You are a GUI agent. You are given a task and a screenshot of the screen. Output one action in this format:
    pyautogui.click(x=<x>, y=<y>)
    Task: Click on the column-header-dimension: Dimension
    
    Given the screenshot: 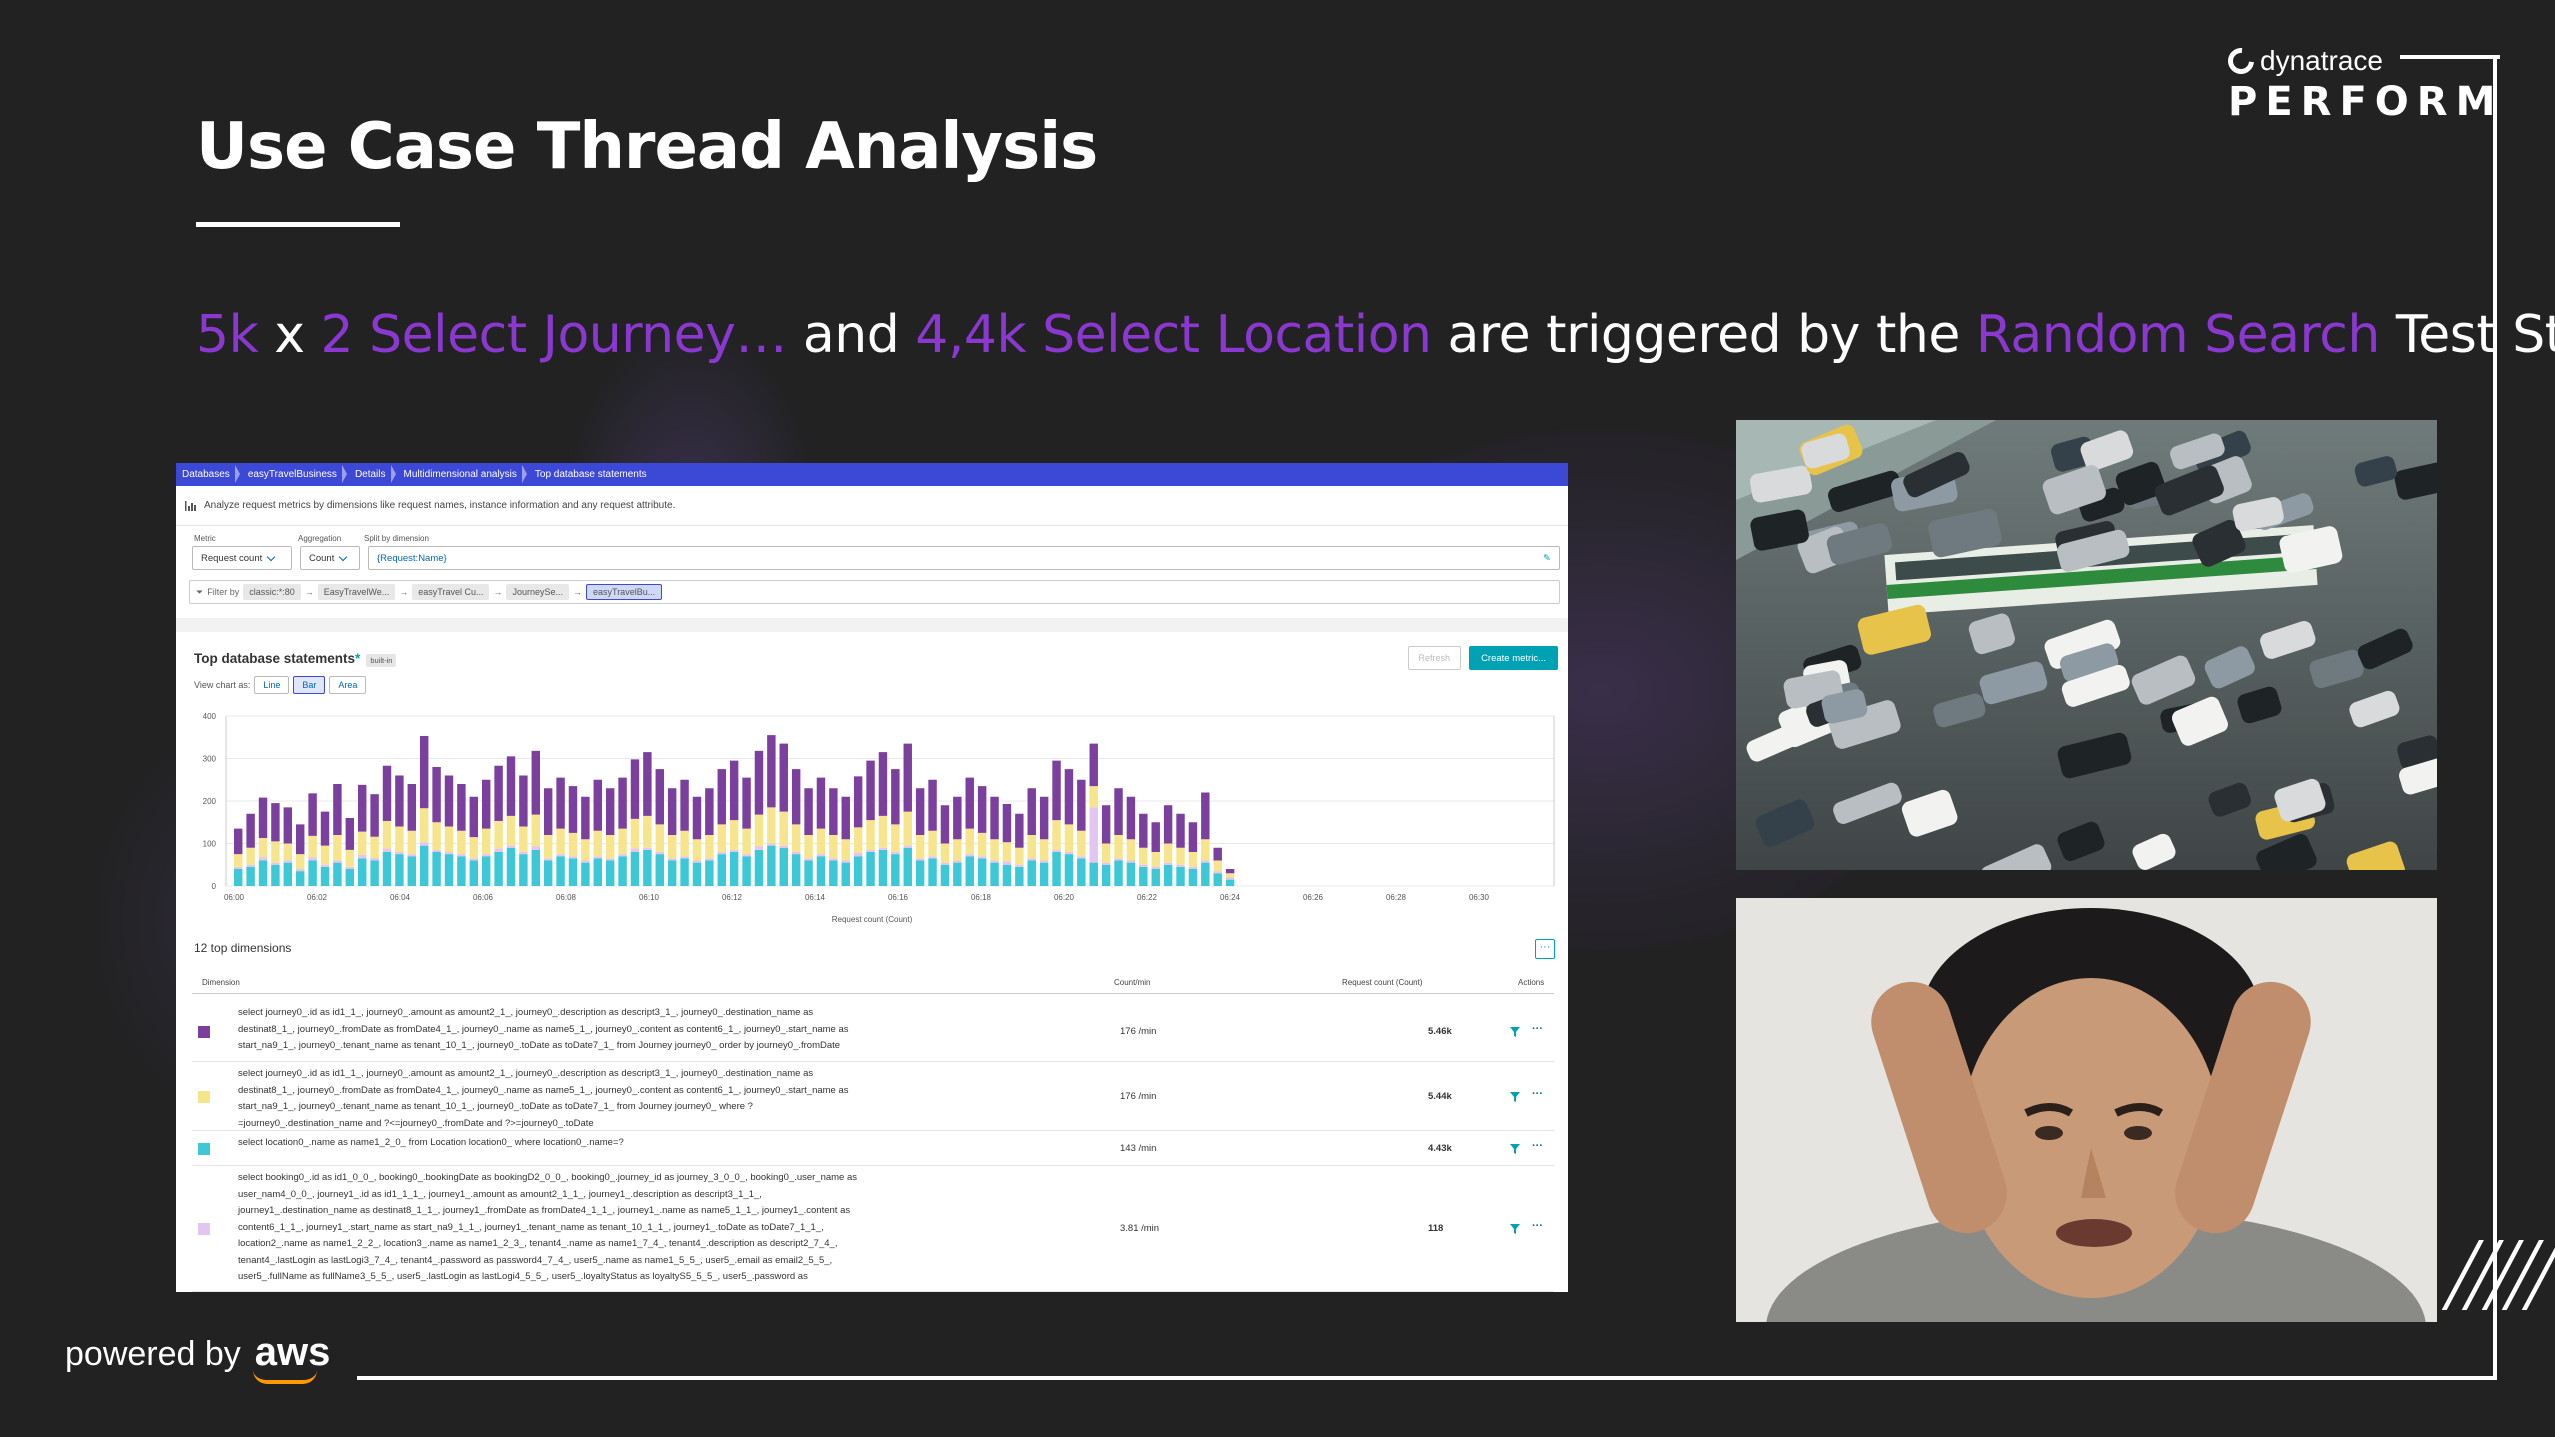 What is the action you would take?
    pyautogui.click(x=221, y=982)
    